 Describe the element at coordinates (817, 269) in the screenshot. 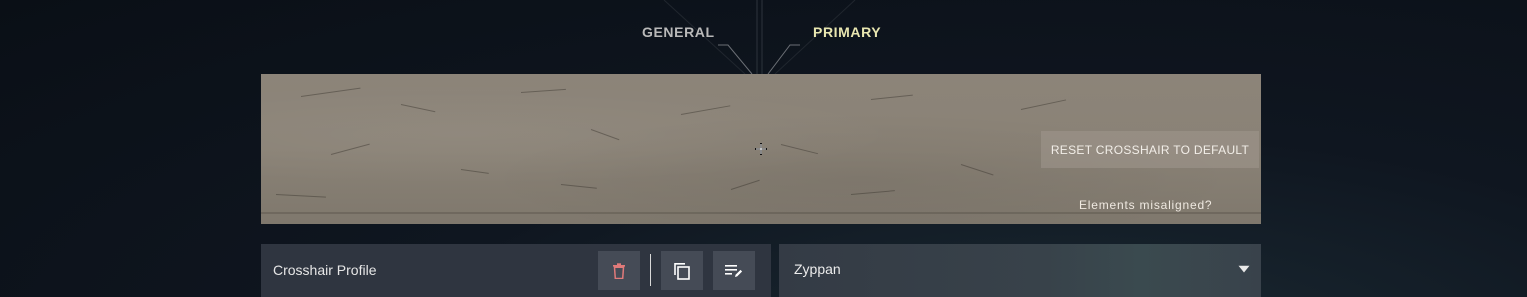

I see `selected-profile-value: Zyppan` at that location.